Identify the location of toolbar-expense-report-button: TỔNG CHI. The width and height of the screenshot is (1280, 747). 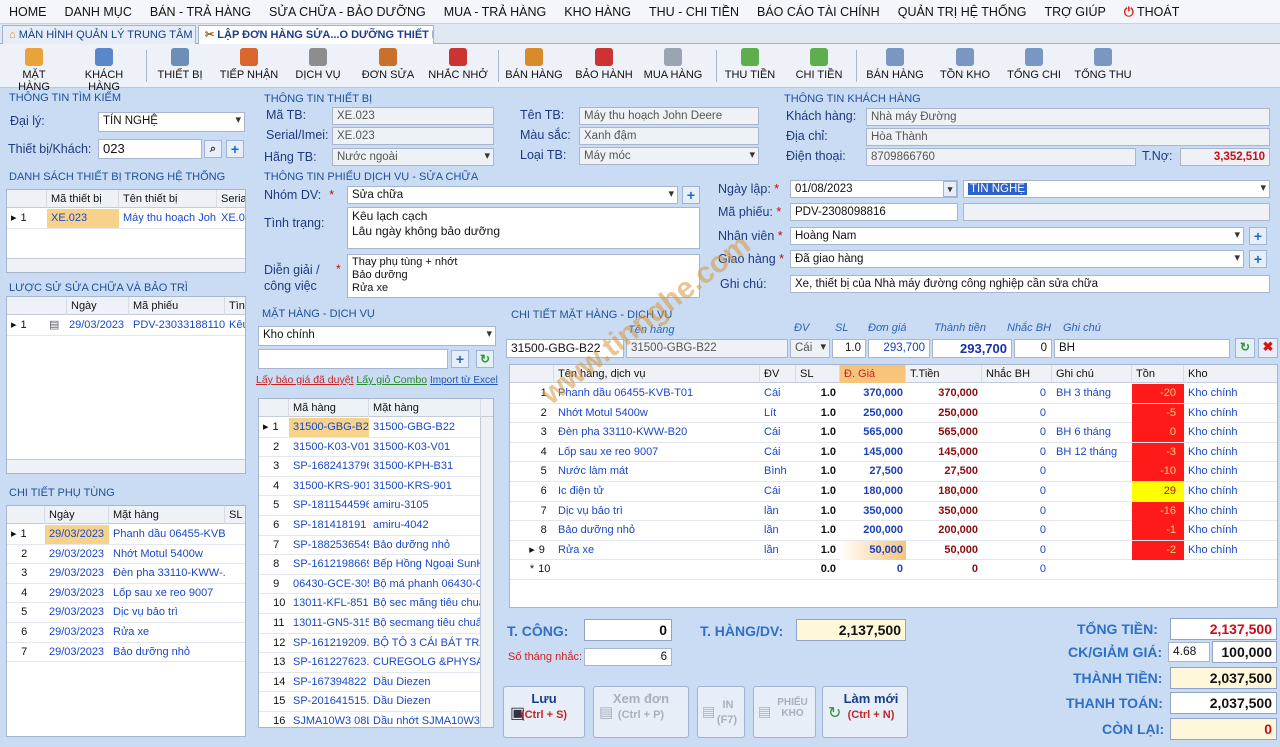
(1034, 67).